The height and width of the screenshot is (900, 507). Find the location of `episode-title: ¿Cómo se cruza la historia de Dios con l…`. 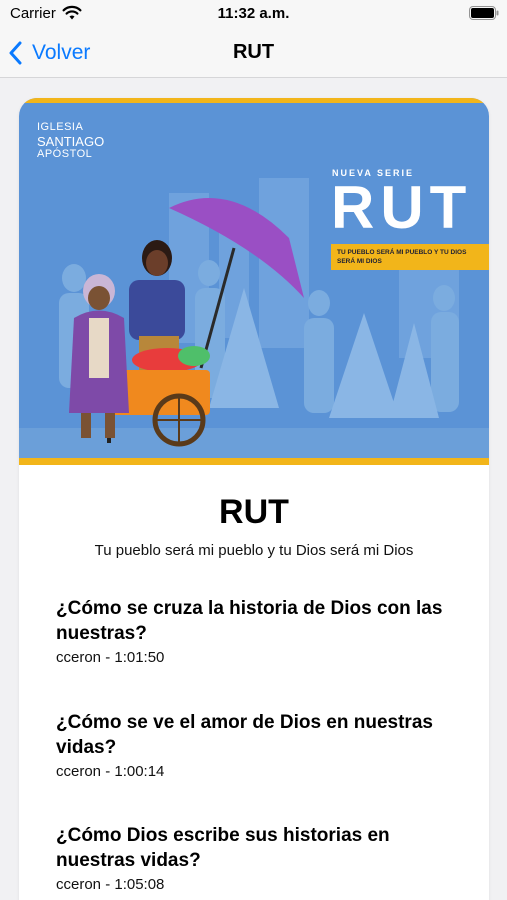

episode-title: ¿Cómo se cruza la historia de Dios con l… is located at coordinates (249, 621).